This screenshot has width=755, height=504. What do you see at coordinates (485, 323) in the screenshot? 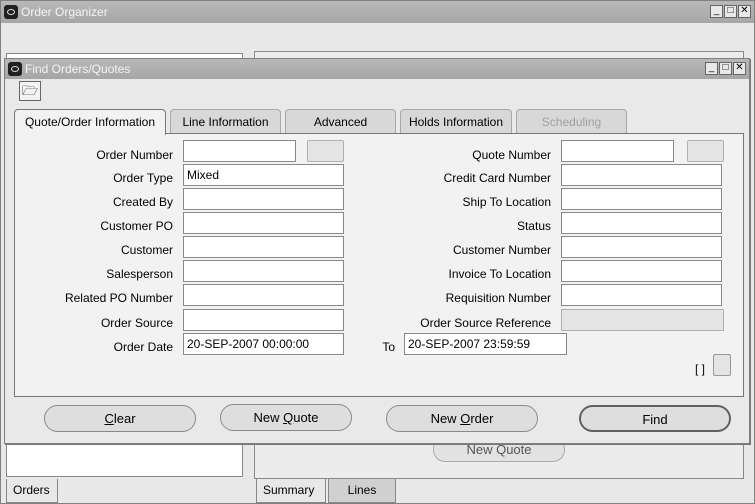
I see `order-source-reference-label: Order Source Reference` at bounding box center [485, 323].